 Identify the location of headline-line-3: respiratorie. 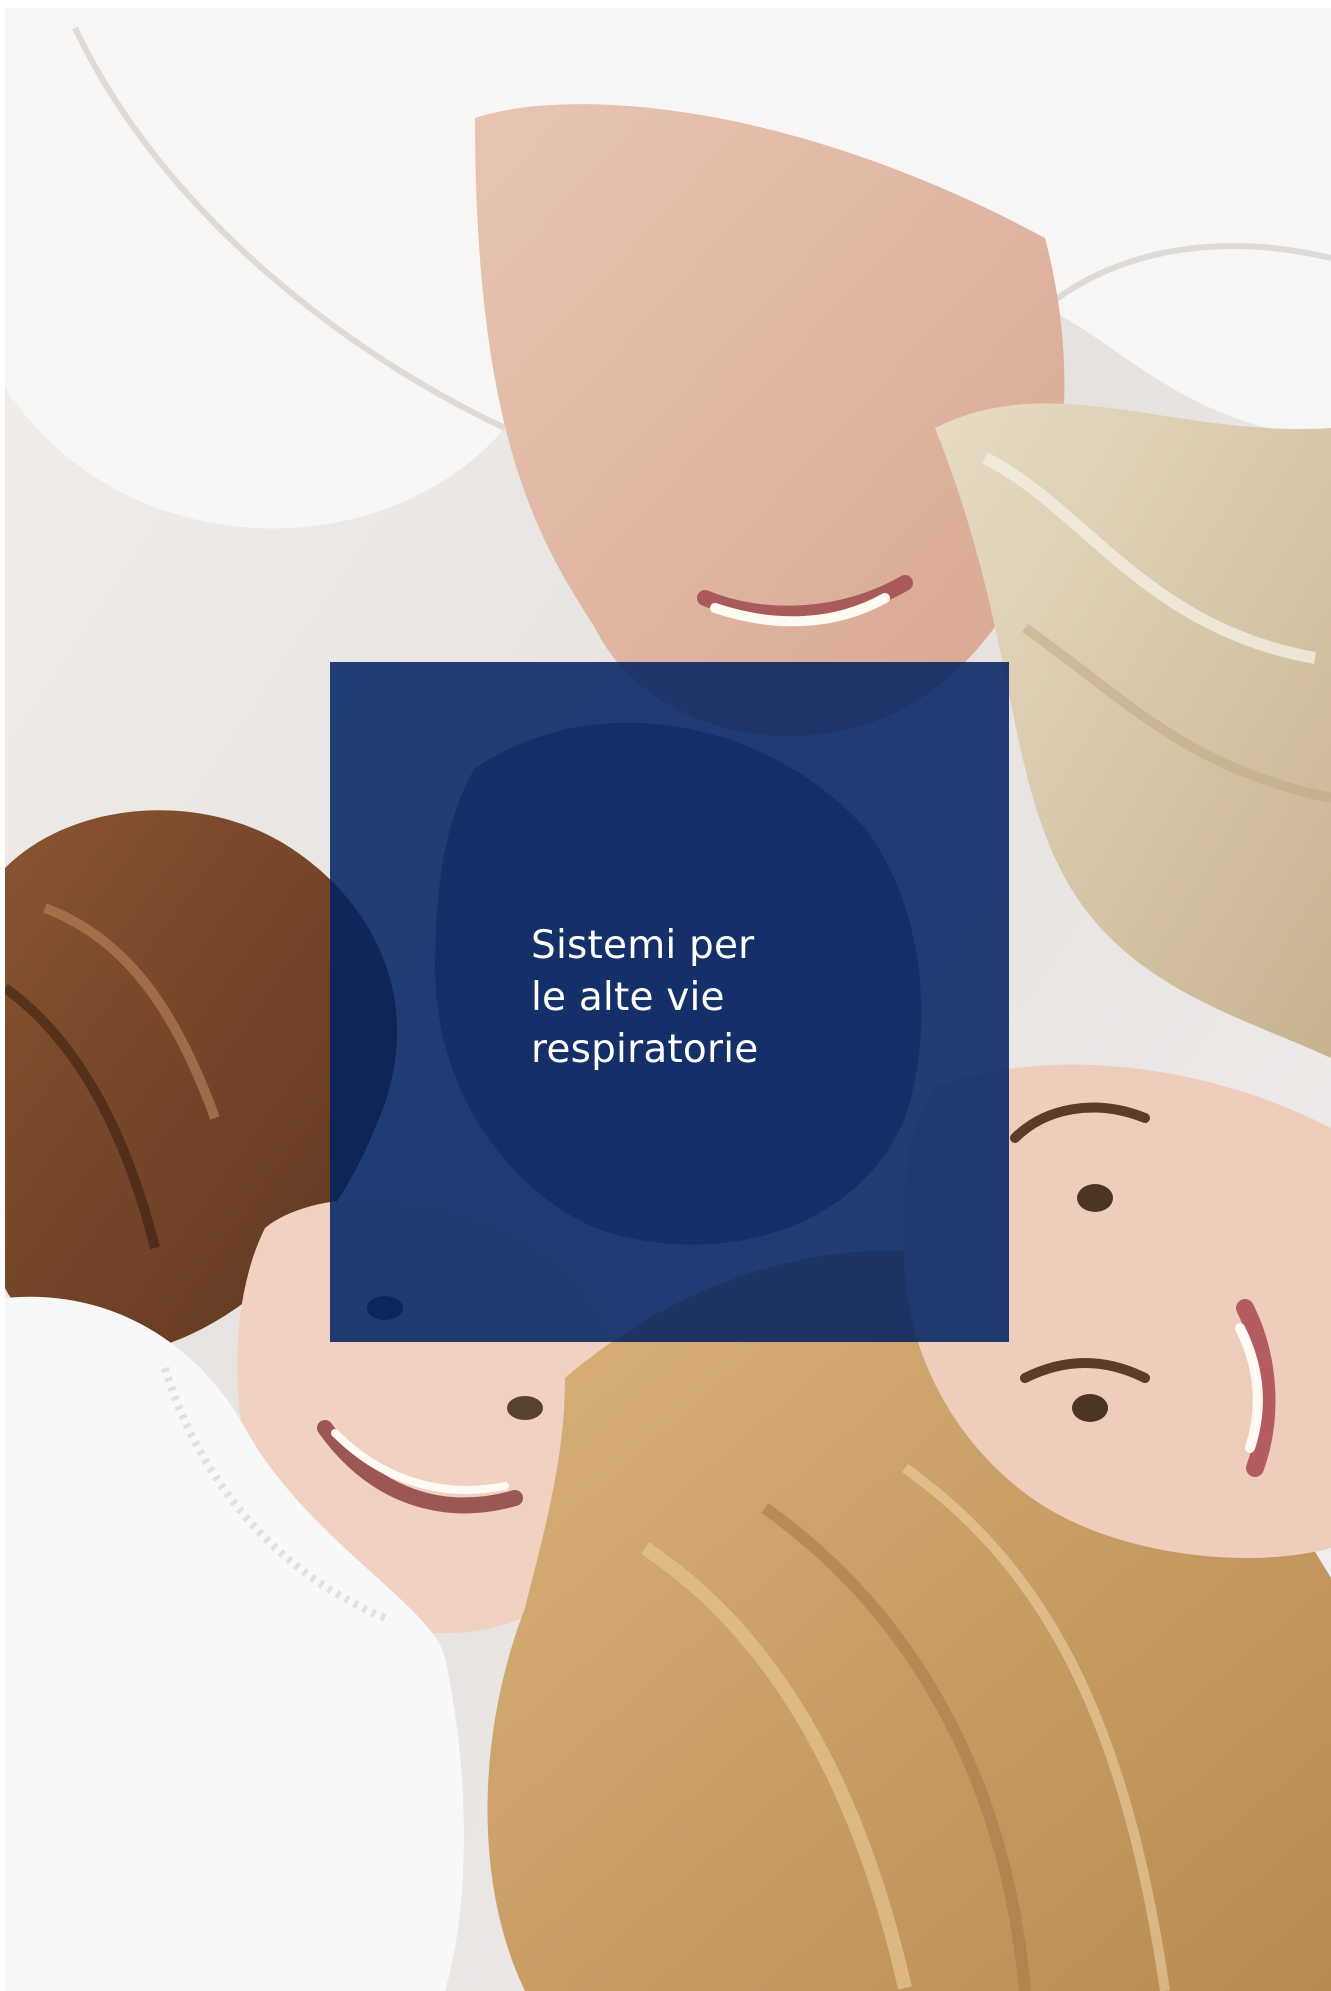
(645, 1049).